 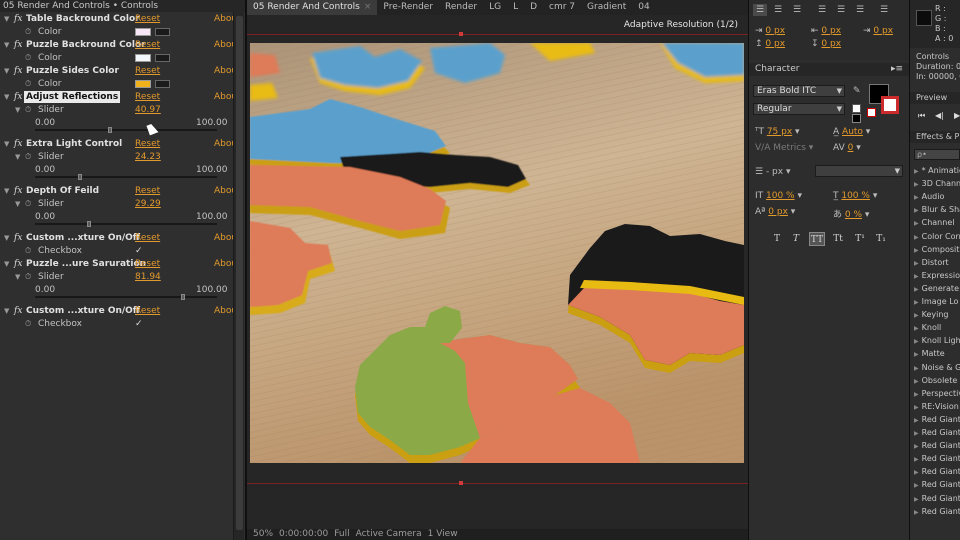 What do you see at coordinates (148, 204) in the screenshot?
I see `slider-value: 29.29` at bounding box center [148, 204].